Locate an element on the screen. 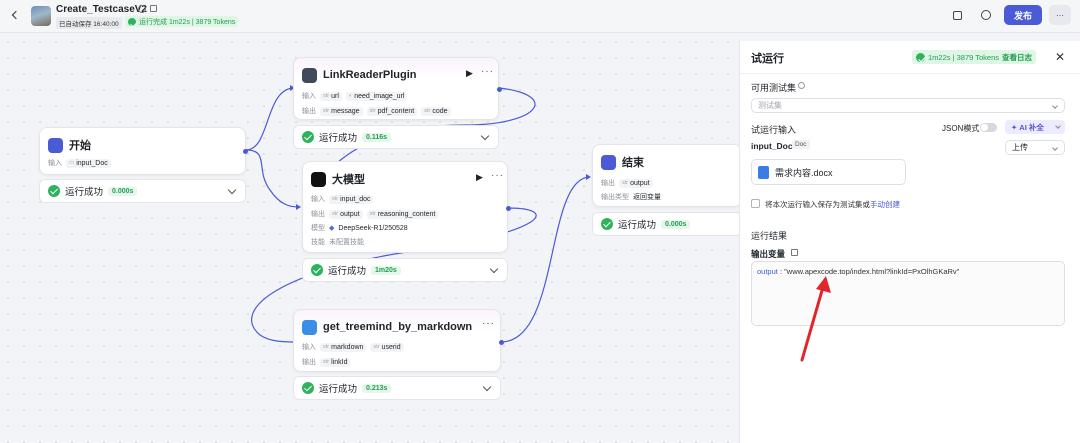  treemind-status: 运行成功 0.213s is located at coordinates (397, 388).